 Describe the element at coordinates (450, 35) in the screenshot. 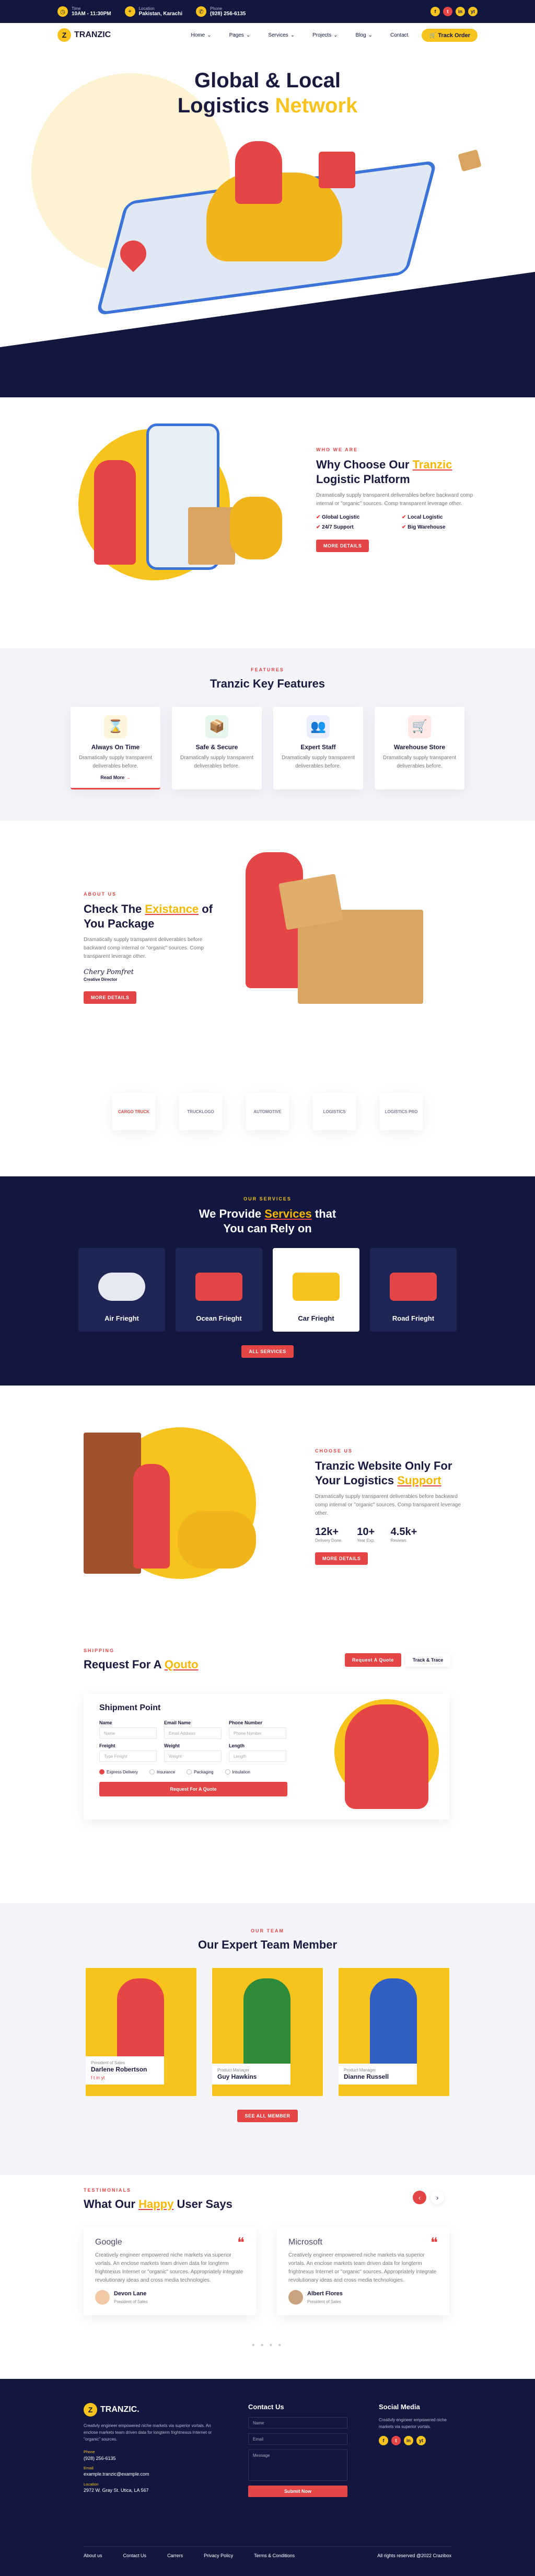

I see `track-order-button: 🛒 Track Order` at that location.